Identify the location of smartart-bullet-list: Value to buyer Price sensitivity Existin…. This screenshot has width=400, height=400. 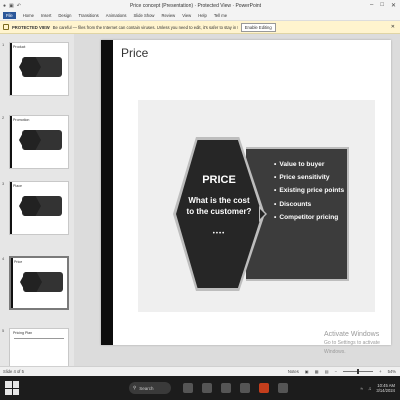
(309, 194).